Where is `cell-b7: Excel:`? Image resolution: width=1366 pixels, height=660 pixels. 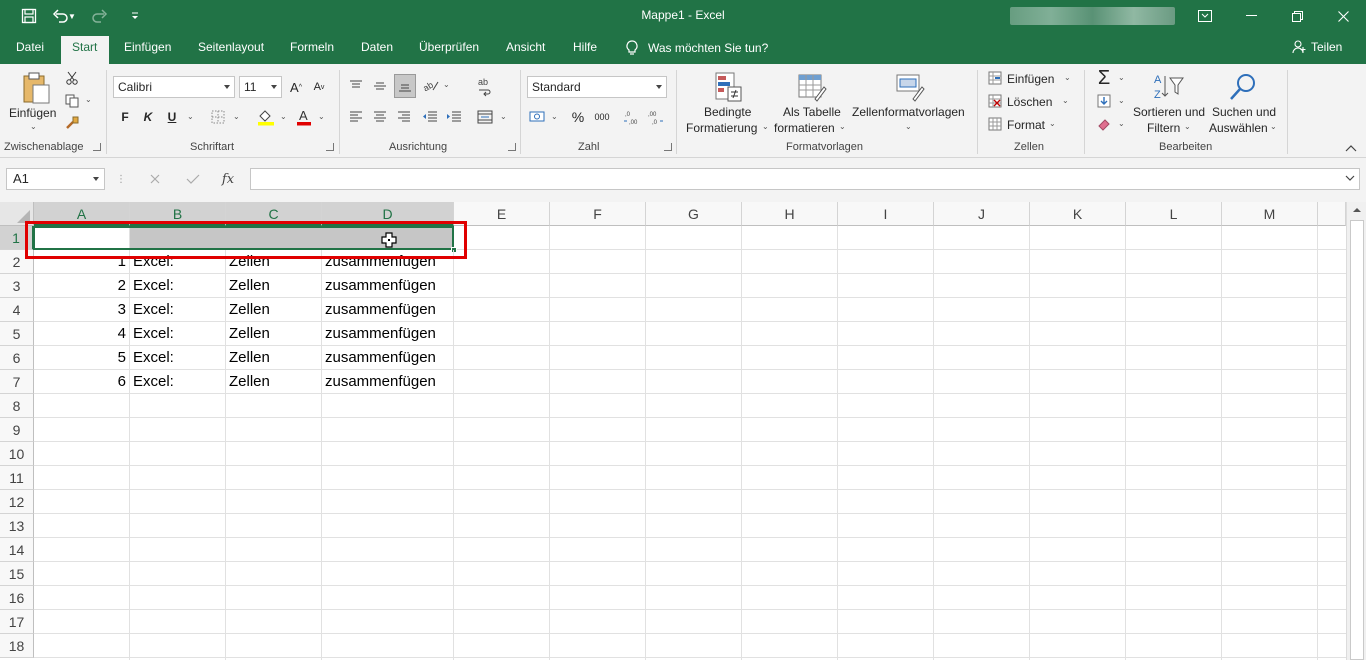
cell-b7: Excel: is located at coordinates (178, 382).